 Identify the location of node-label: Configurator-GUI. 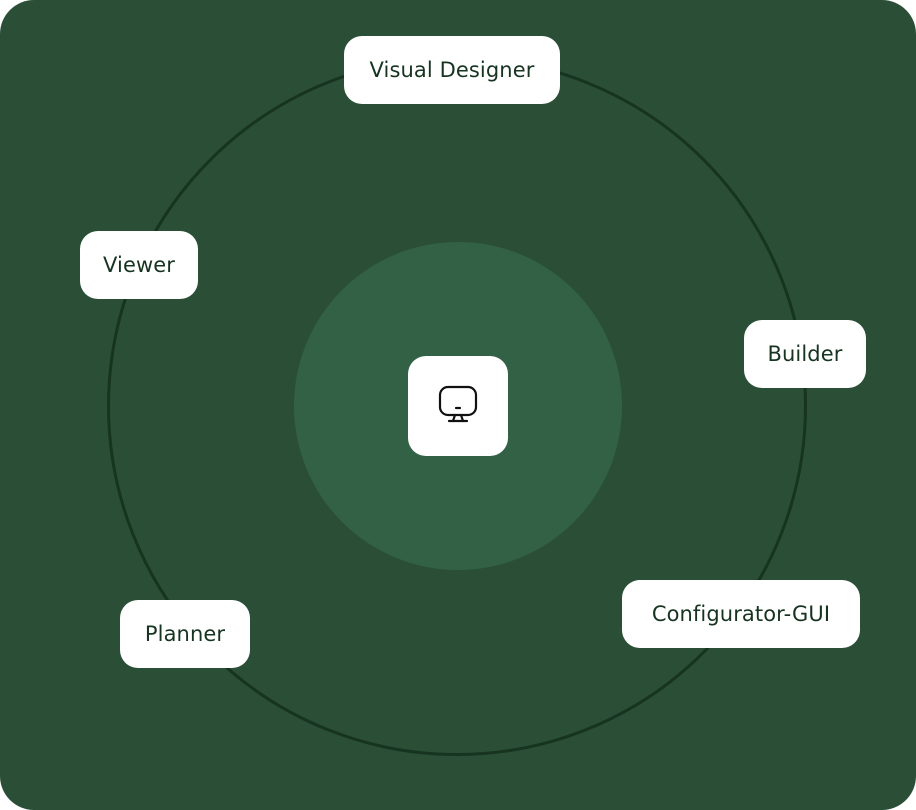
(741, 614).